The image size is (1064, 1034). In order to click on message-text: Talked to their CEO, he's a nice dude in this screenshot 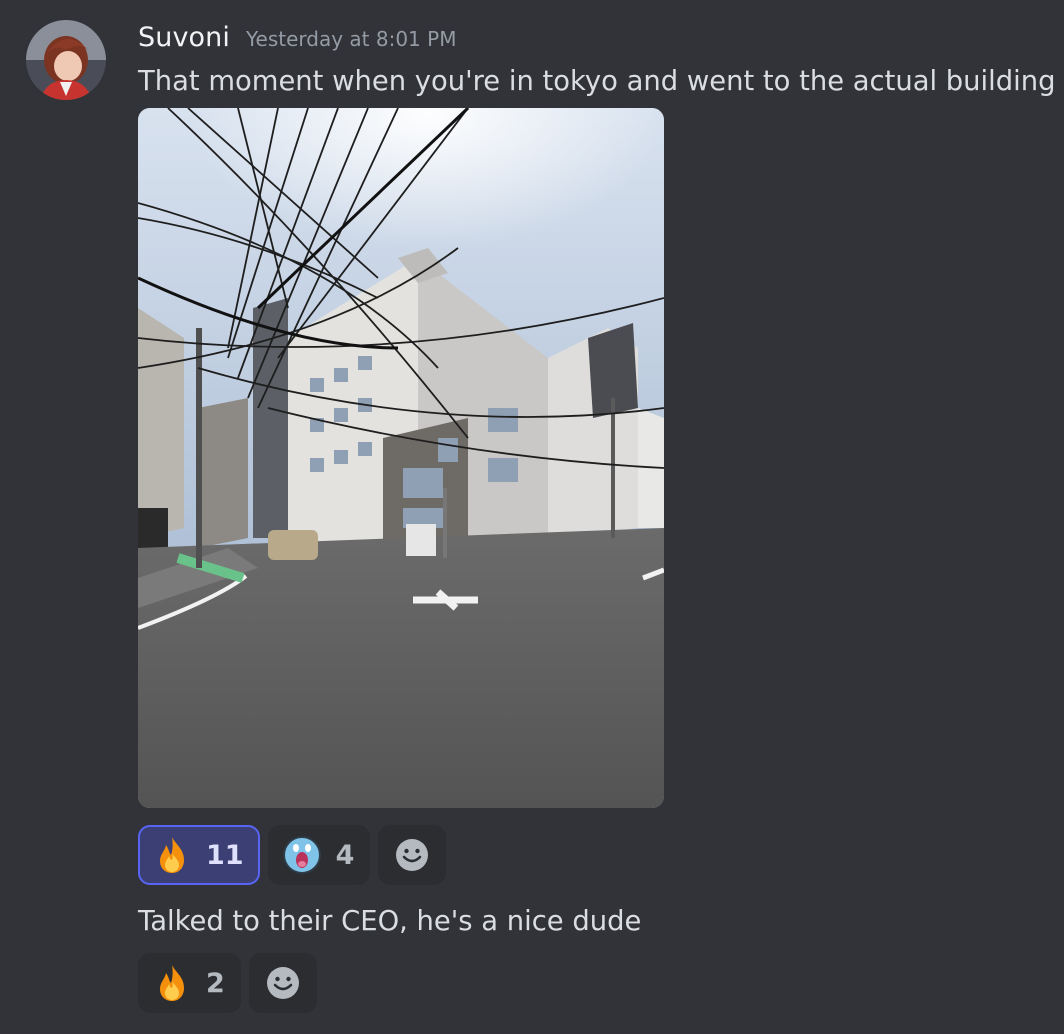, I will do `click(390, 921)`.